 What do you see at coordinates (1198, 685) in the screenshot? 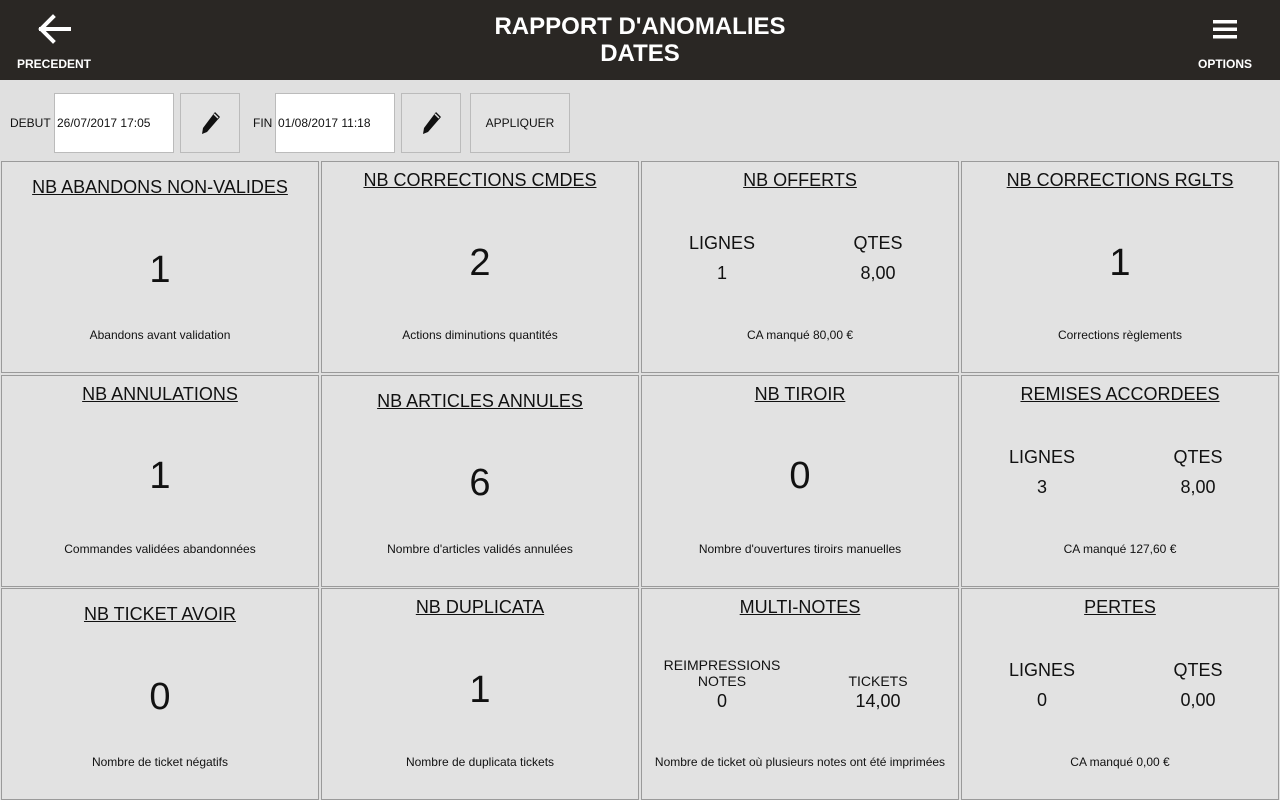
I see `qty-column: QTES 0,00` at bounding box center [1198, 685].